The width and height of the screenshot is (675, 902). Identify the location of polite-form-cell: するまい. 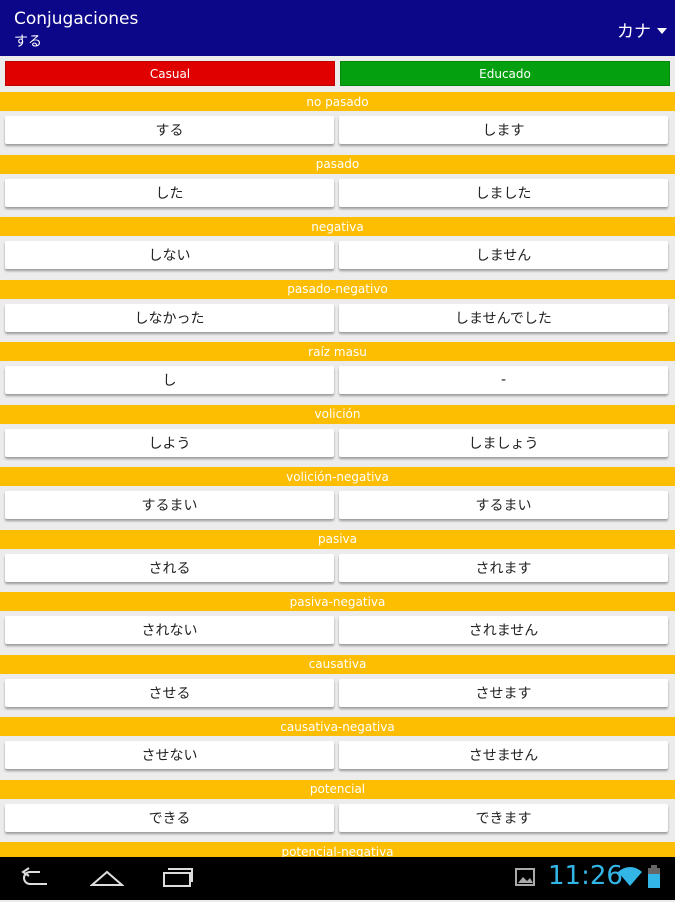
(503, 505).